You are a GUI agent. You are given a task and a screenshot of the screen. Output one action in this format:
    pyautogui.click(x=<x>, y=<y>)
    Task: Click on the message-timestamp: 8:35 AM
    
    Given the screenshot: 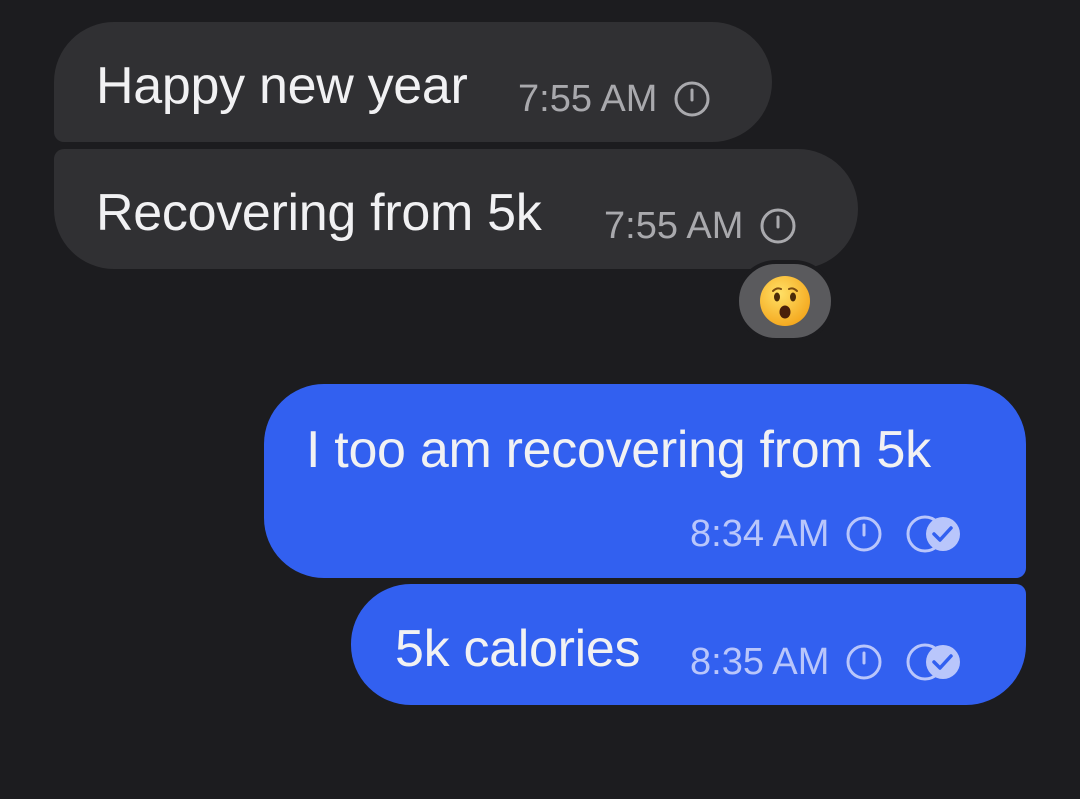 What is the action you would take?
    pyautogui.click(x=760, y=662)
    